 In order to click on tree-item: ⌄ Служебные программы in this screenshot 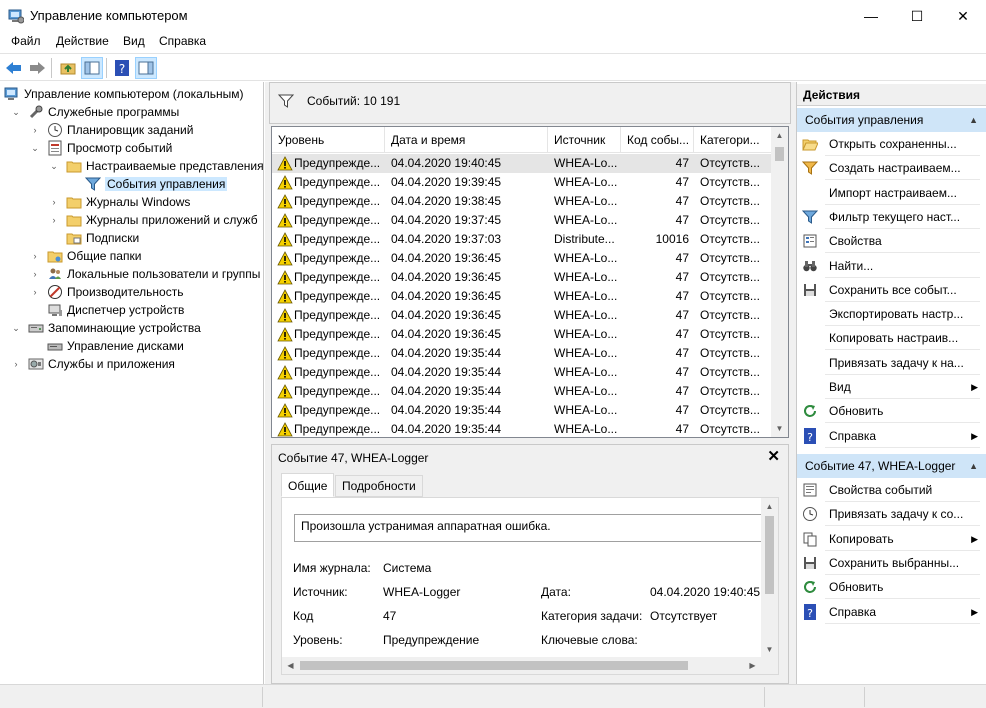, I will do `click(94, 112)`.